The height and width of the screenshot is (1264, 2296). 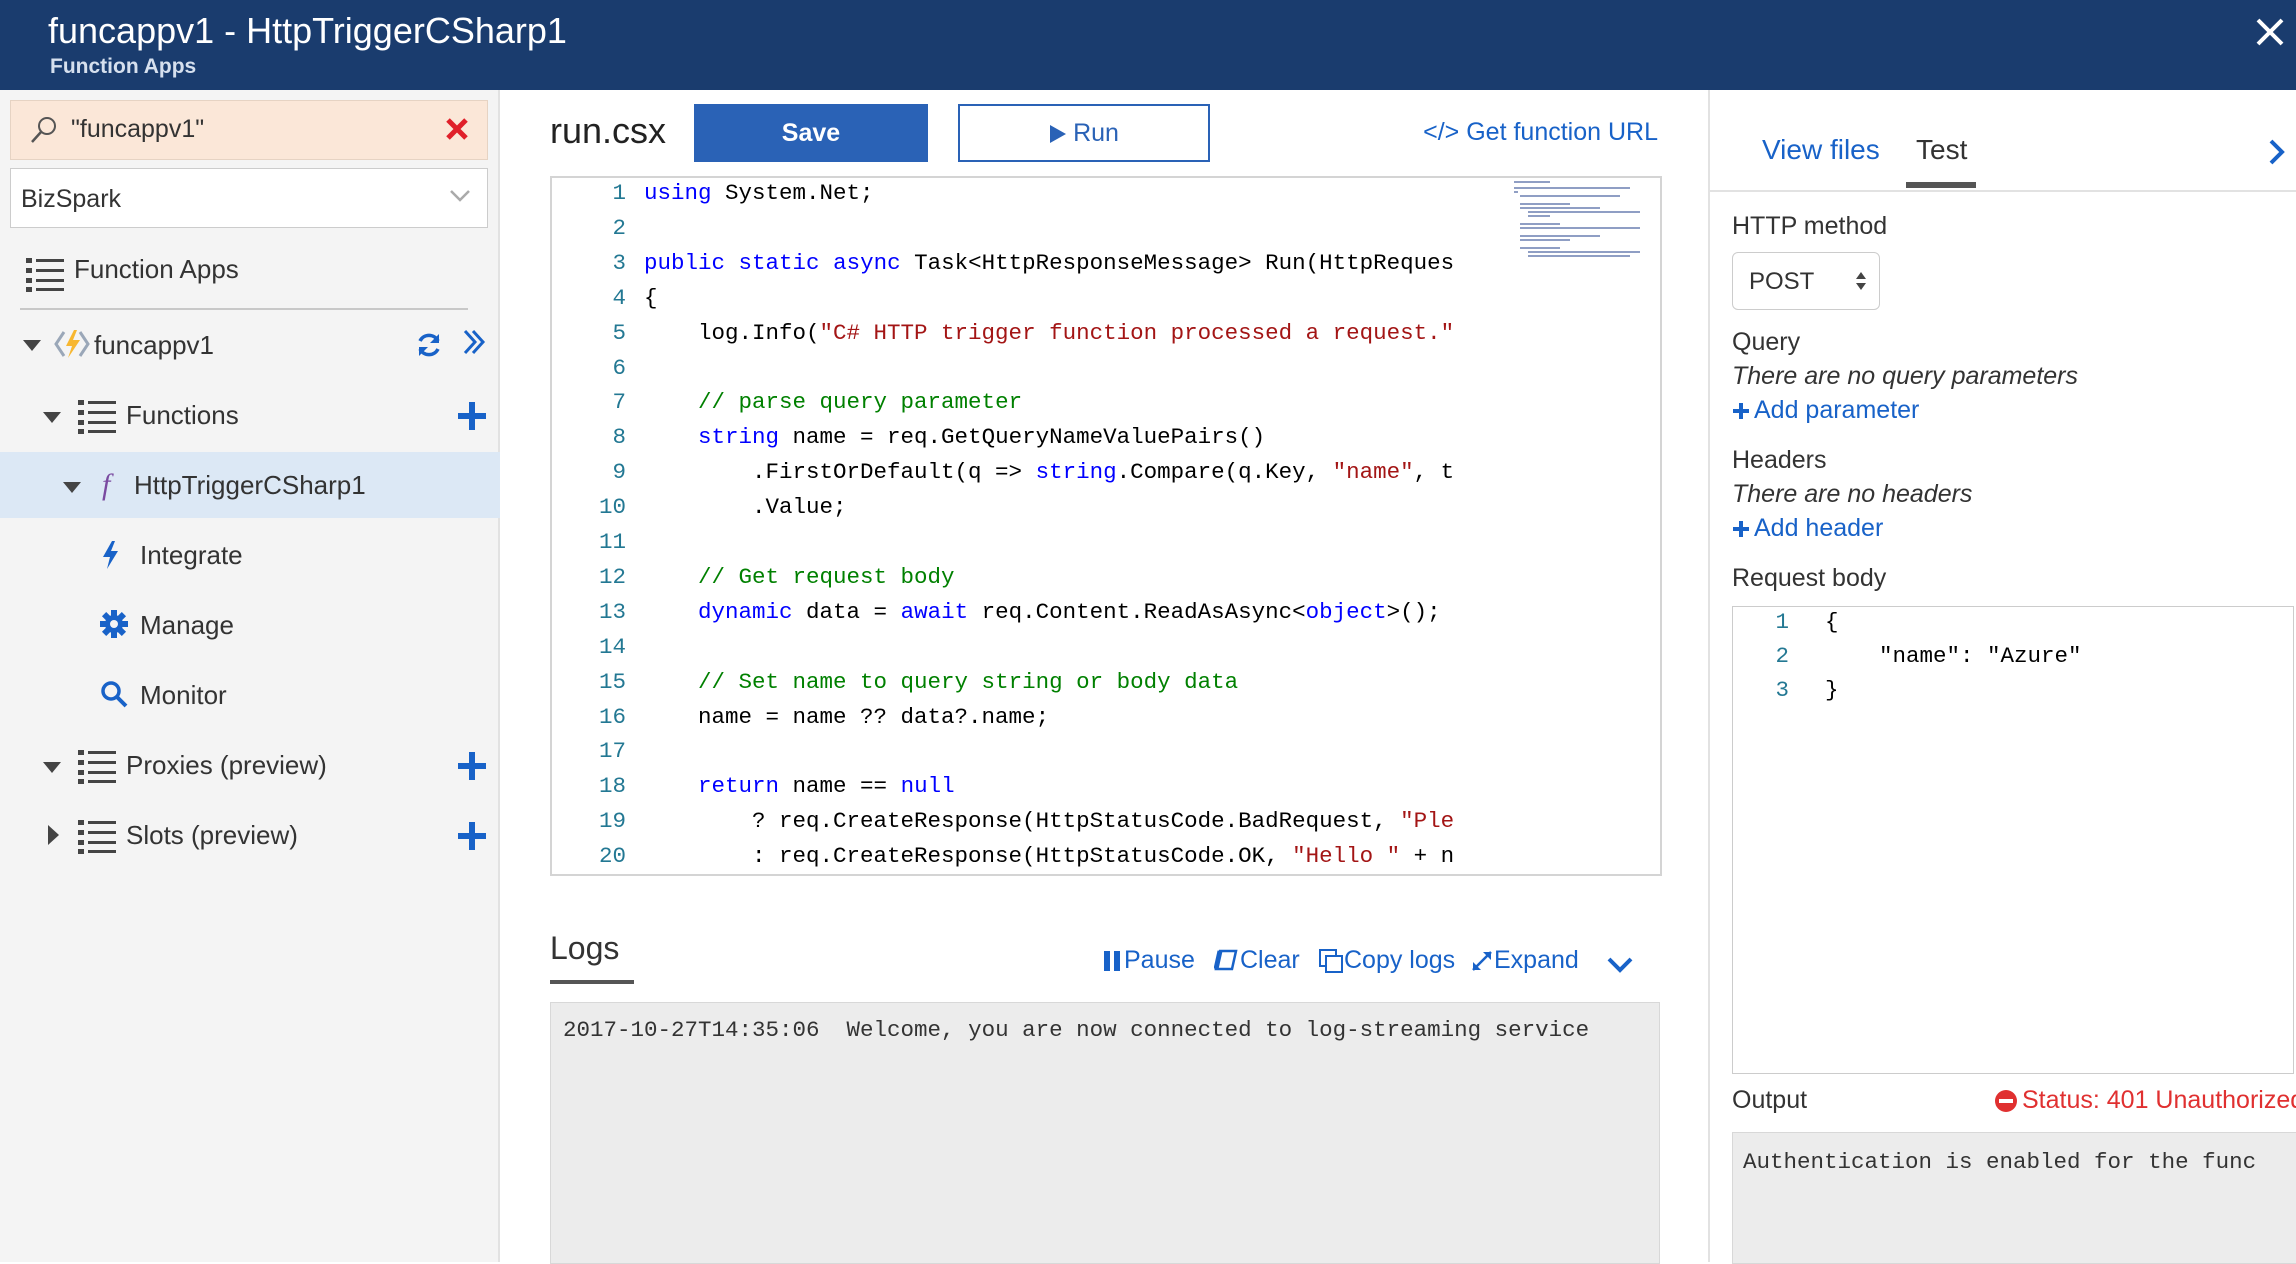 What do you see at coordinates (249, 198) in the screenshot?
I see `subscription-select: BizSpark` at bounding box center [249, 198].